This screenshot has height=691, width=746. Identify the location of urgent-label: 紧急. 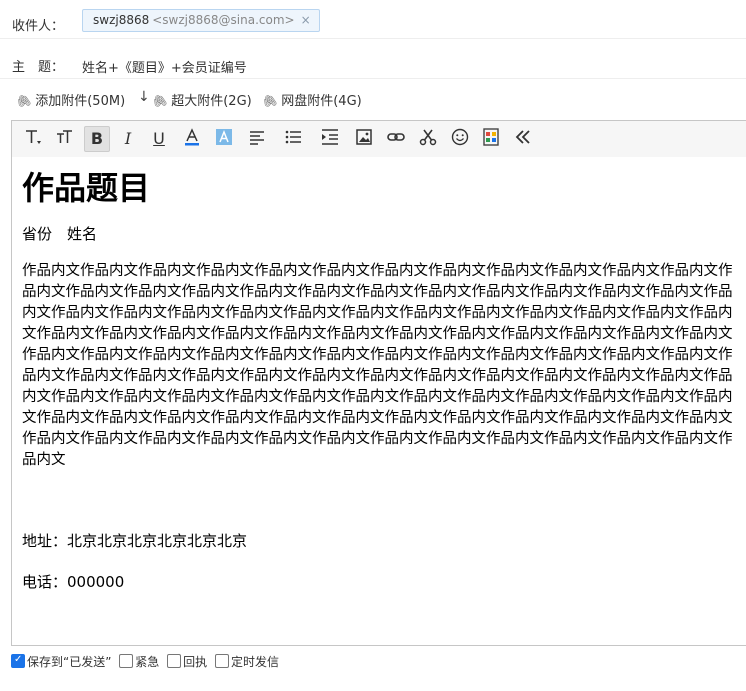
(147, 662).